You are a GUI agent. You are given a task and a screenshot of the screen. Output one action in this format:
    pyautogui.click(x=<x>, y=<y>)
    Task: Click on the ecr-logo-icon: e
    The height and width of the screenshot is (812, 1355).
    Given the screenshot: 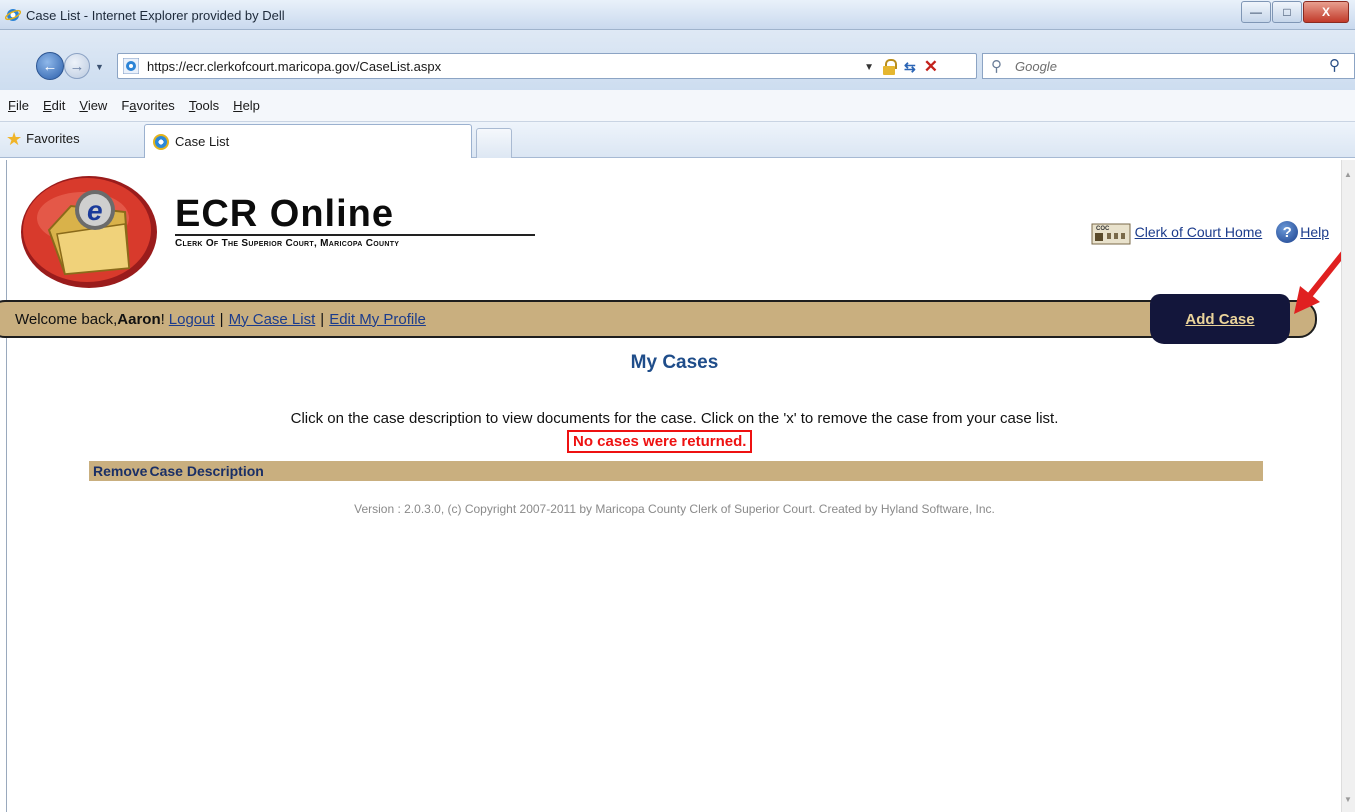 What is the action you would take?
    pyautogui.click(x=89, y=232)
    